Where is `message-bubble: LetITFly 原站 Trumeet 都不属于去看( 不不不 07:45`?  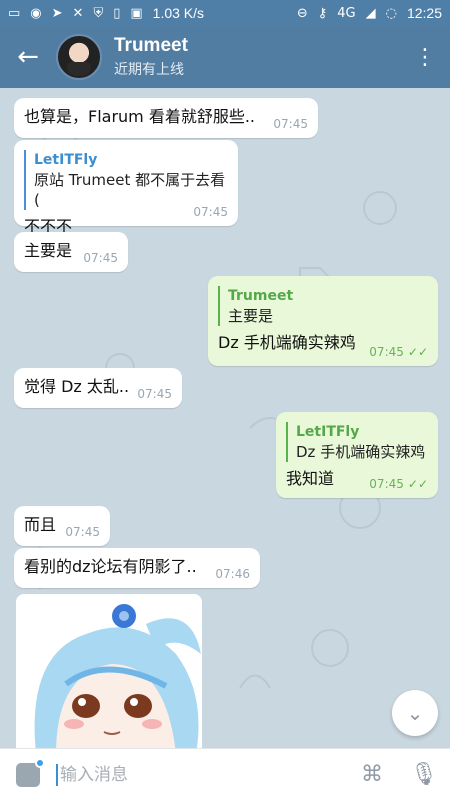
message-bubble: LetITFly 原站 Trumeet 都不属于去看( 不不不 07:45 is located at coordinates (126, 188).